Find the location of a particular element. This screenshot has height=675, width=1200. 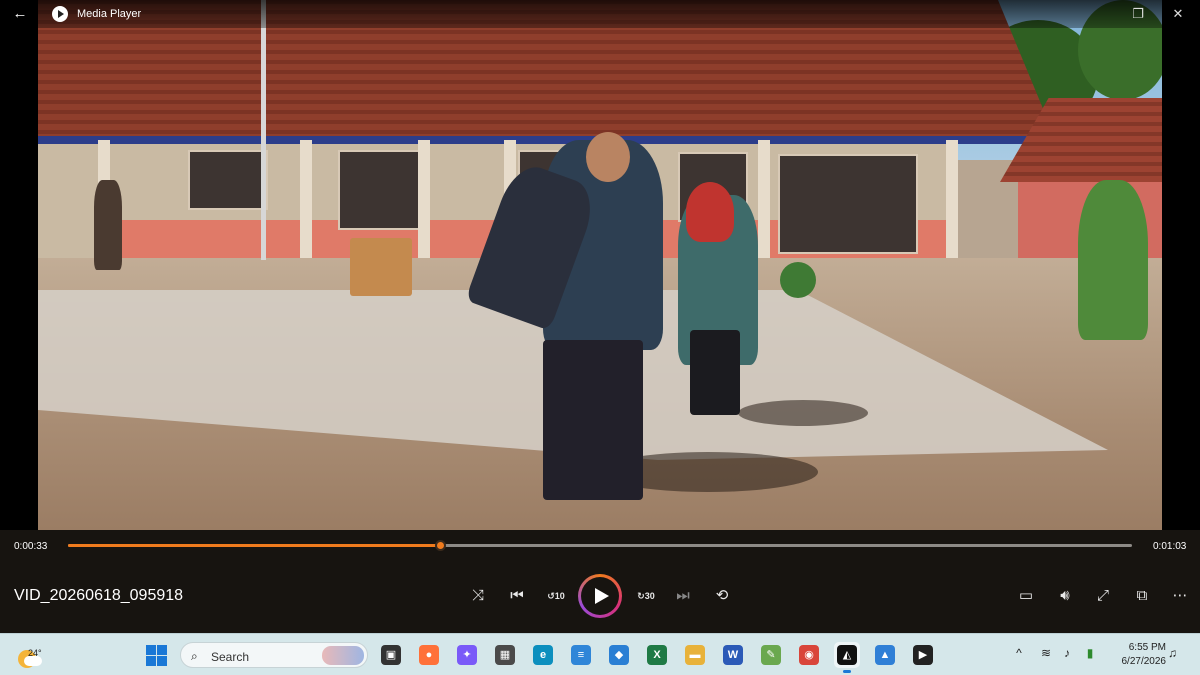

shuffle-icon: ⤨ is located at coordinates (478, 596).